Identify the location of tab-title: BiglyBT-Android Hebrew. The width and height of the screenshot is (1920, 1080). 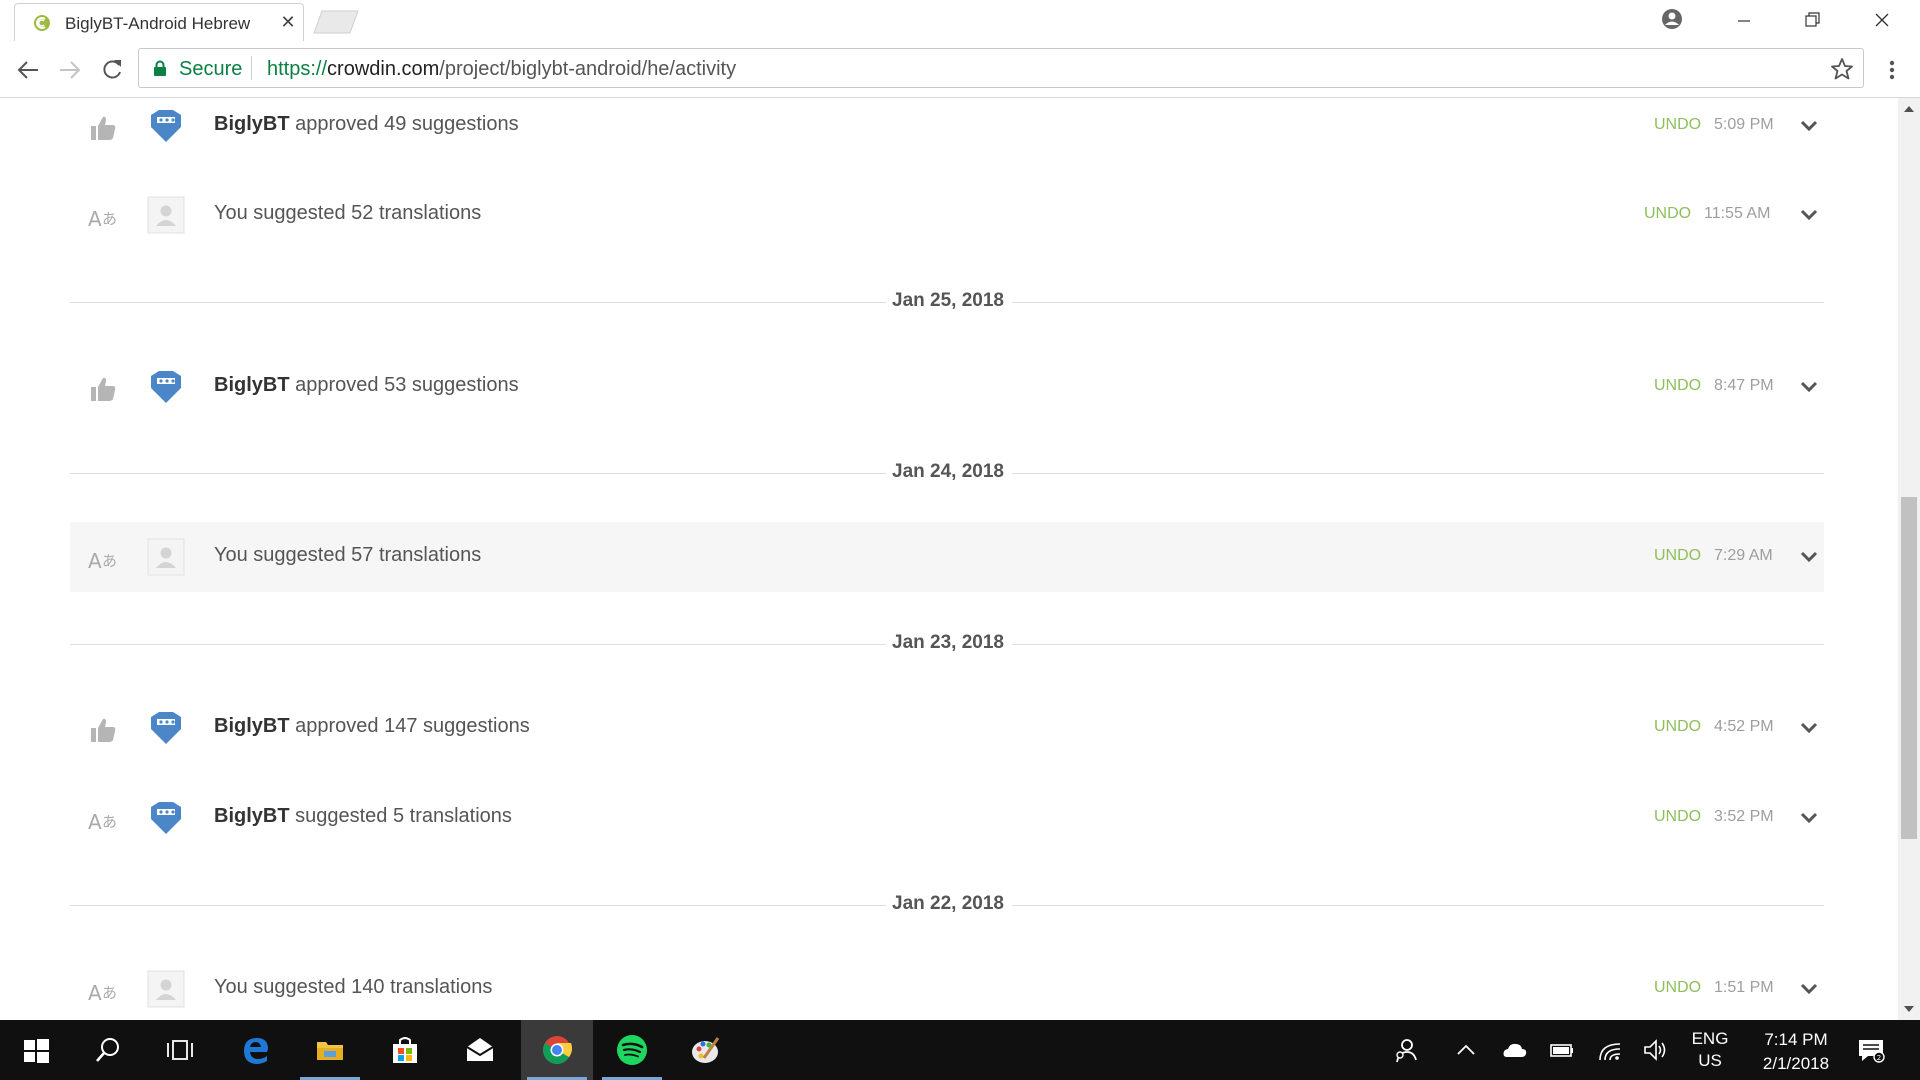
(158, 23).